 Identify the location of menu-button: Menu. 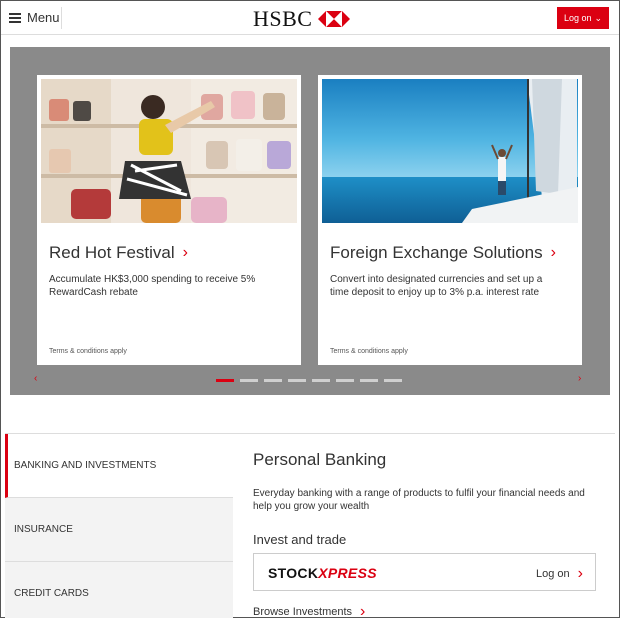
(34, 17).